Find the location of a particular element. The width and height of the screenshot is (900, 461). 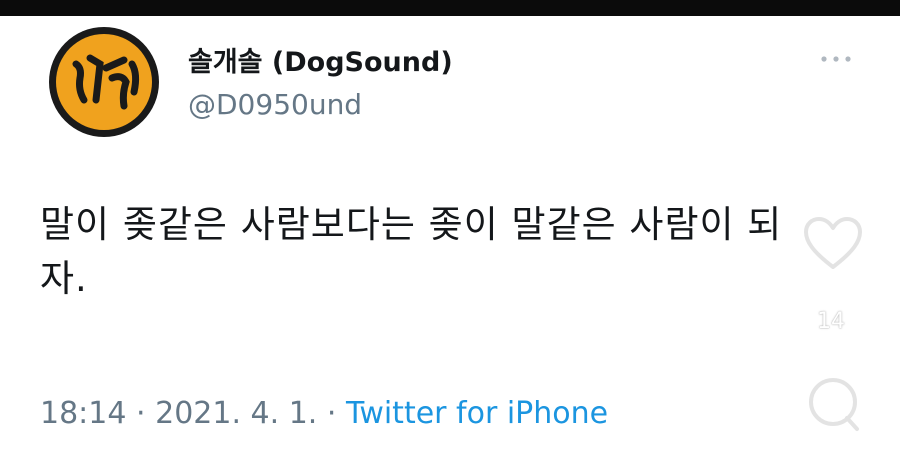

tweet-time: 18:14 is located at coordinates (83, 413).